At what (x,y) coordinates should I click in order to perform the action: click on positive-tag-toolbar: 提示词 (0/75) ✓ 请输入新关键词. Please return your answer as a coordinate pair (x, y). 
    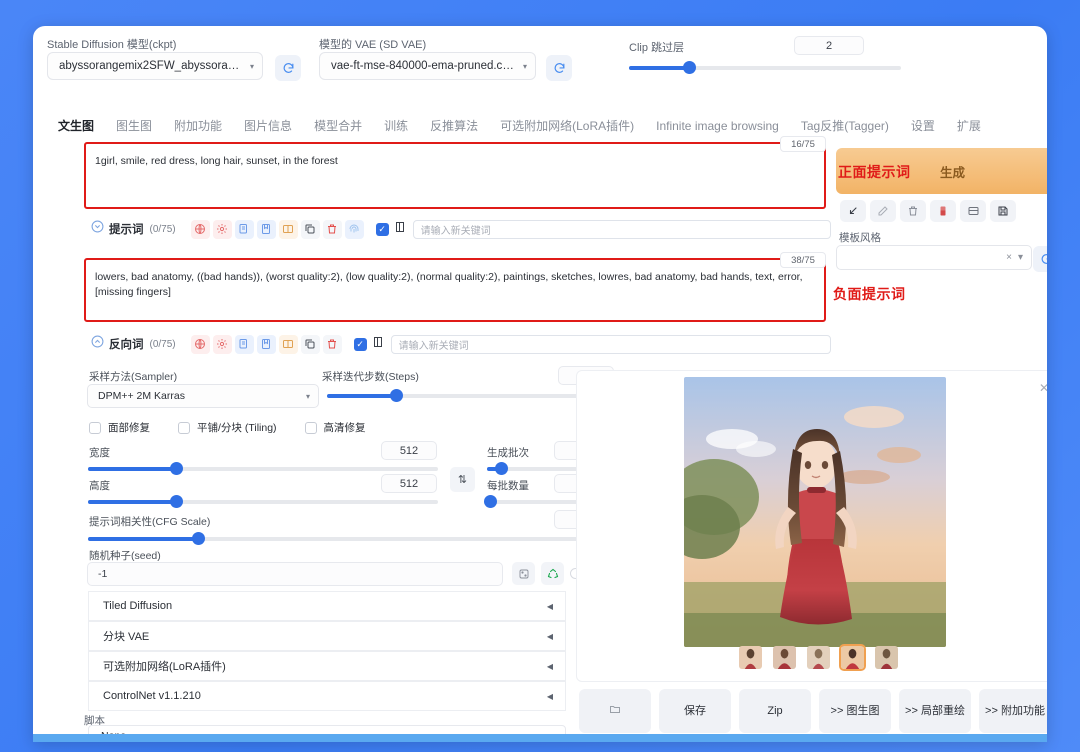
    Looking at the image, I should click on (461, 229).